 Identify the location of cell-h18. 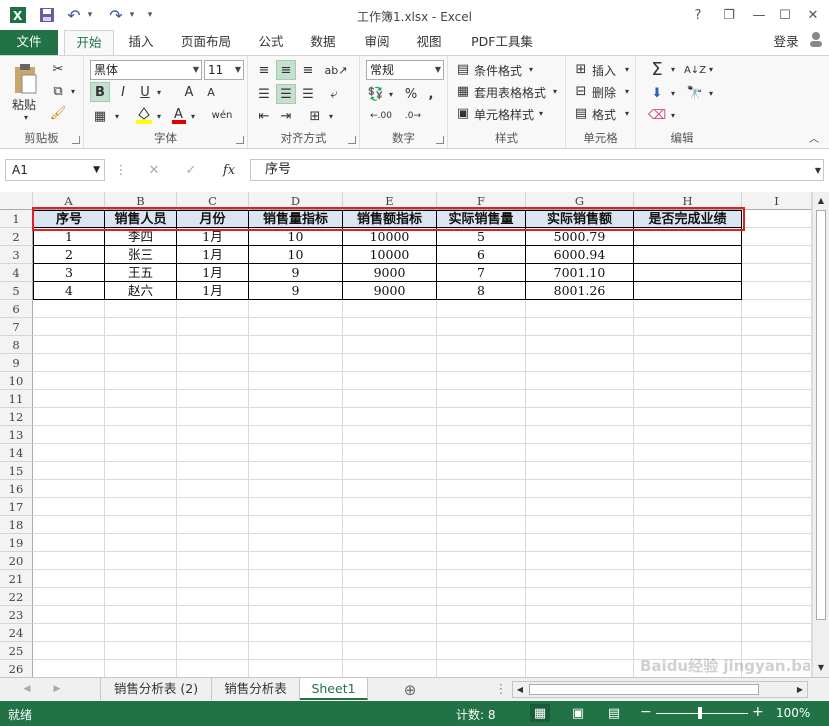
(688, 525).